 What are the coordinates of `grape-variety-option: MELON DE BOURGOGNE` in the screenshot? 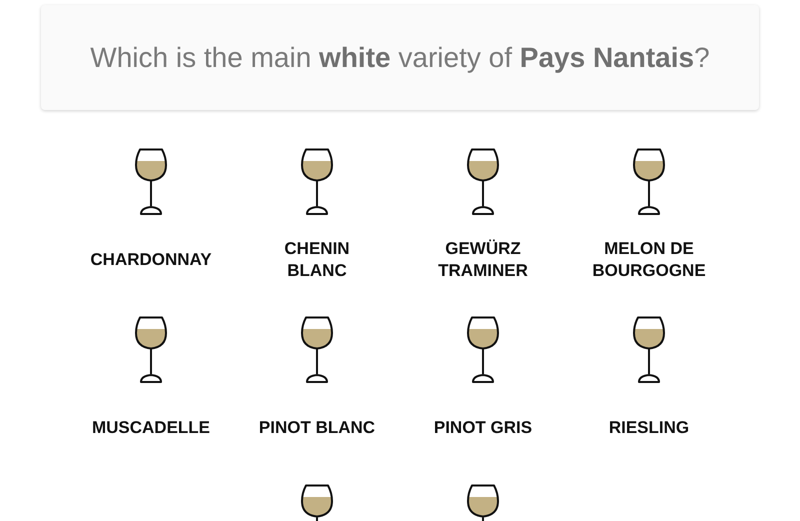 It's located at (649, 260).